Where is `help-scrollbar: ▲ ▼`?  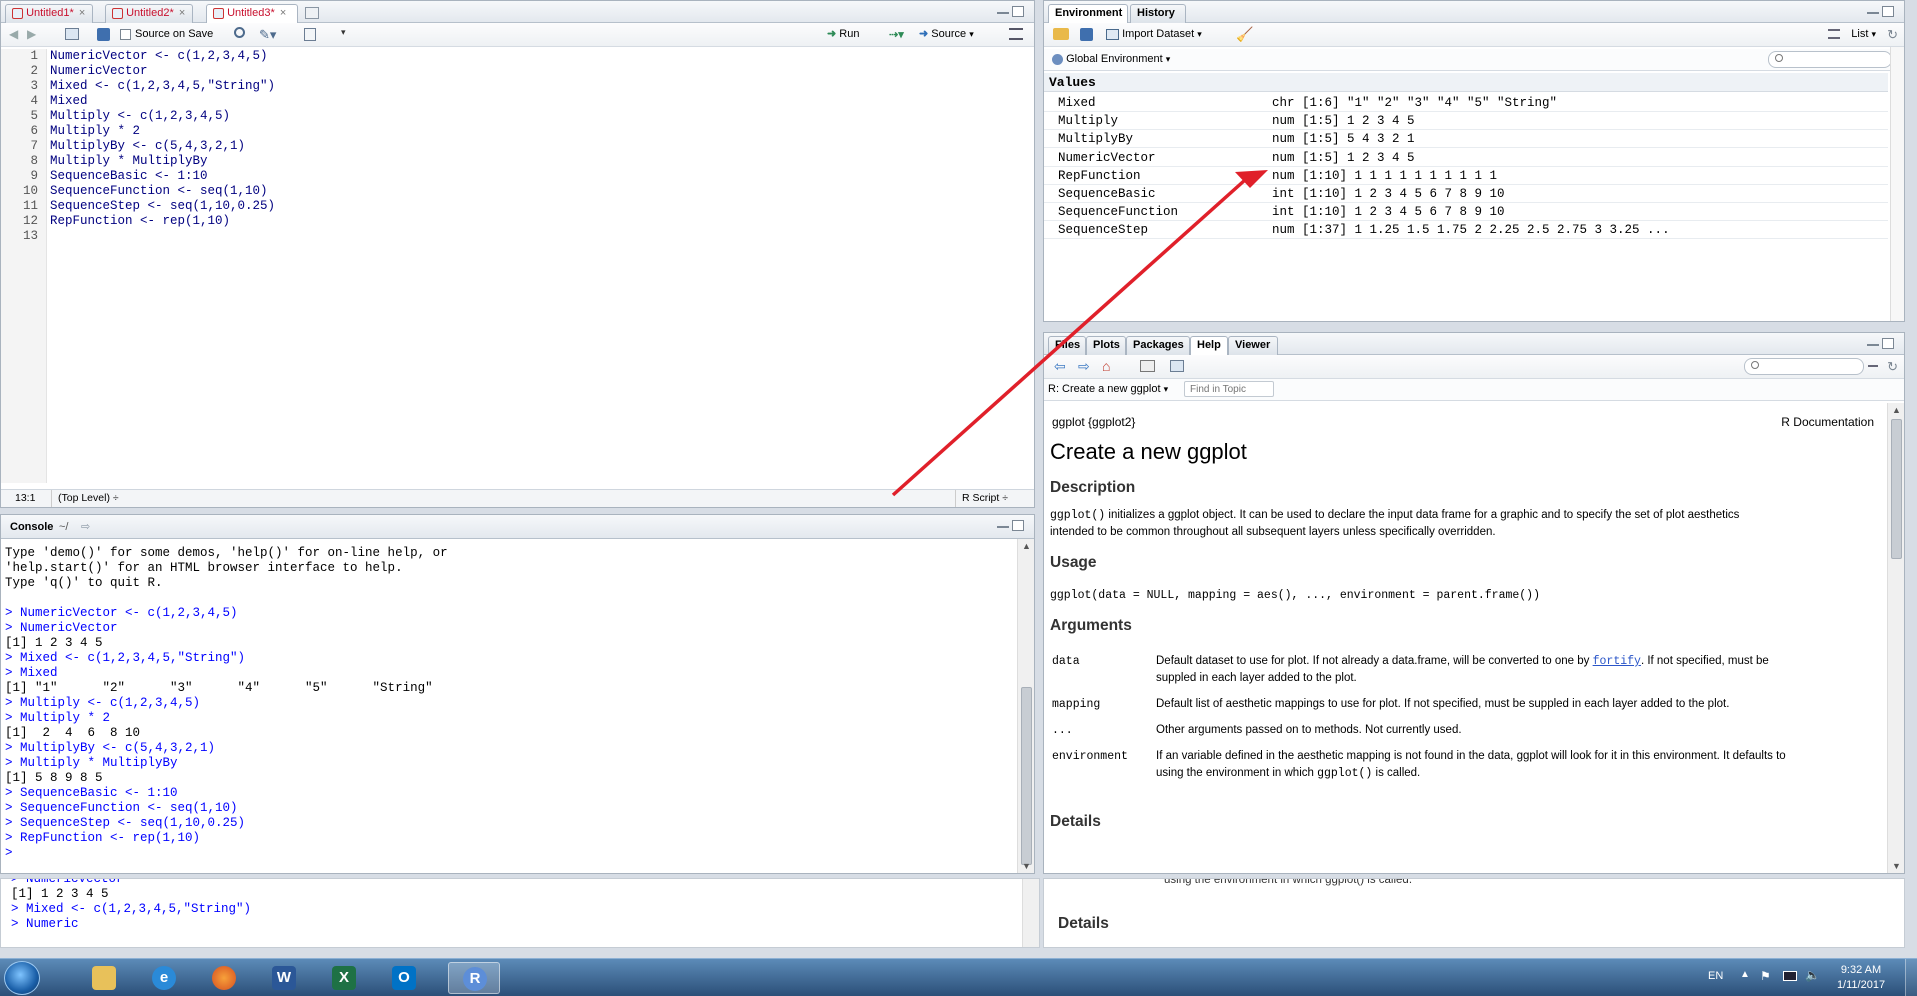
help-scrollbar: ▲ ▼ is located at coordinates (1895, 638).